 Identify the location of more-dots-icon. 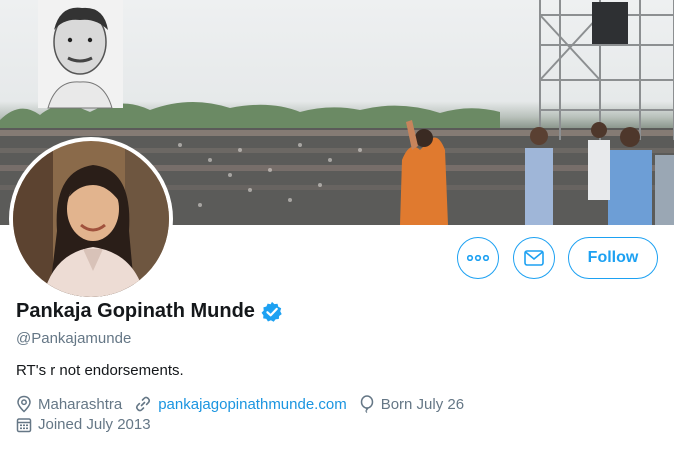
(478, 258).